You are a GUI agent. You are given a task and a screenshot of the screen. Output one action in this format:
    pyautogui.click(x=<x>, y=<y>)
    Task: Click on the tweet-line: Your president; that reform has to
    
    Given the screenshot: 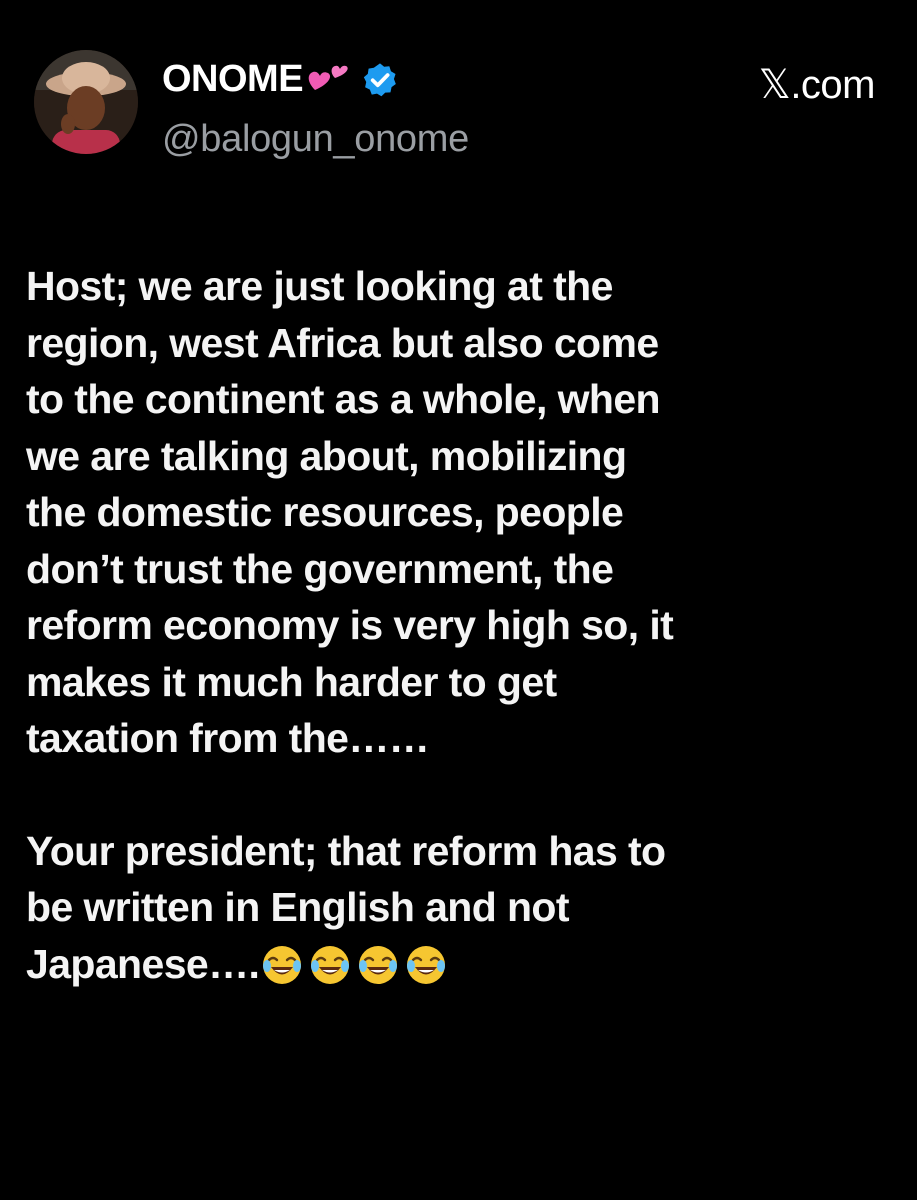 What is the action you would take?
    pyautogui.click(x=346, y=850)
    